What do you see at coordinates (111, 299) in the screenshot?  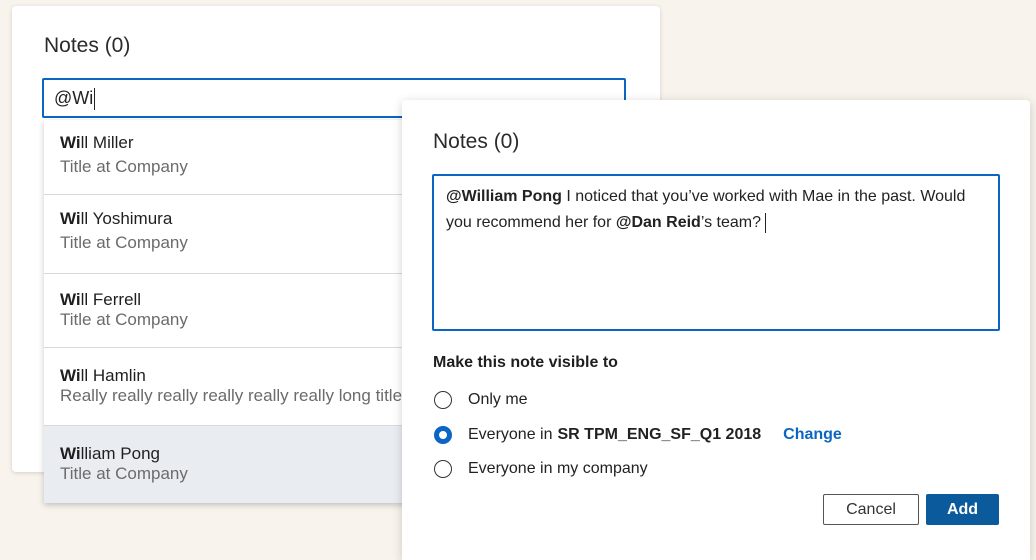 I see `suggestion-name-rest: ll Ferrell` at bounding box center [111, 299].